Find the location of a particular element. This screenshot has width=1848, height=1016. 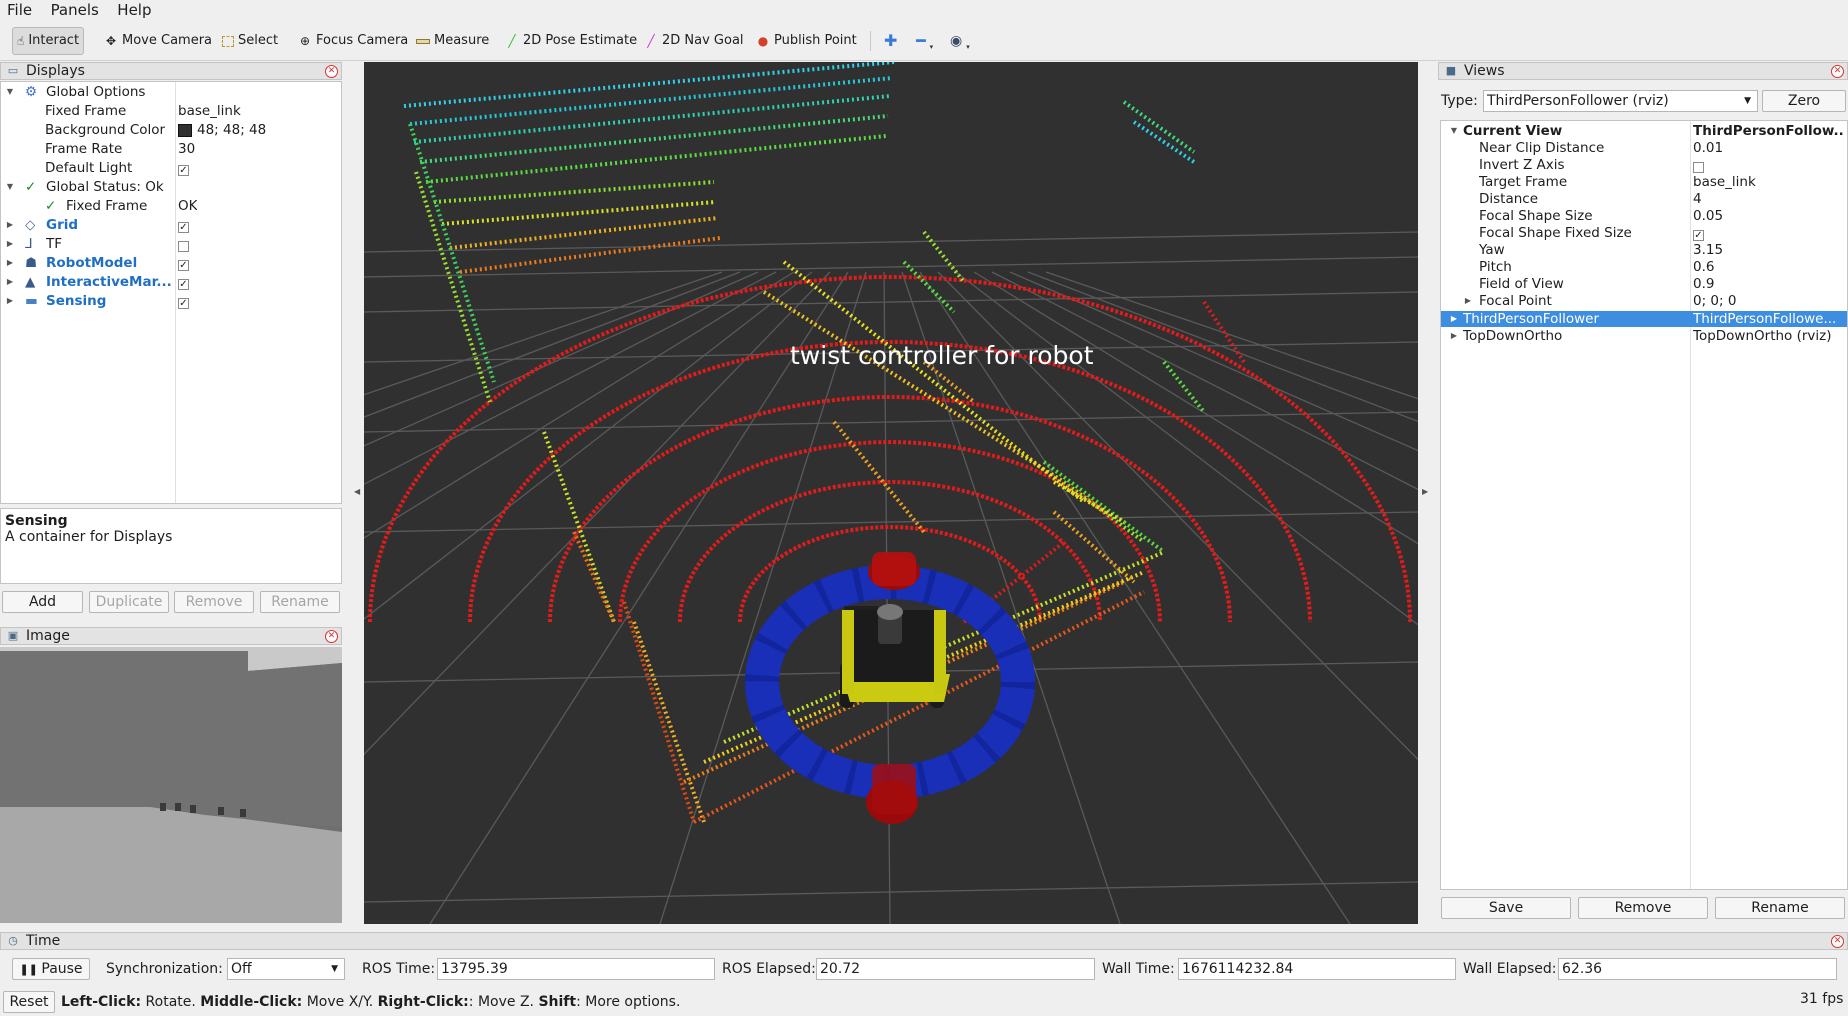

remove-tool-icon: ━ ▾ is located at coordinates (924, 41).